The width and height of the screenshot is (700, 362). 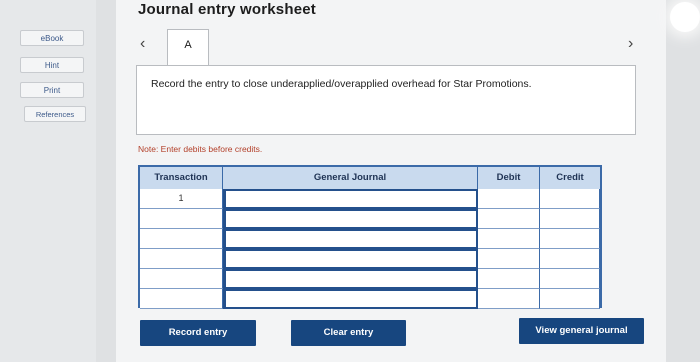 What do you see at coordinates (570, 178) in the screenshot?
I see `header-credit: Credit` at bounding box center [570, 178].